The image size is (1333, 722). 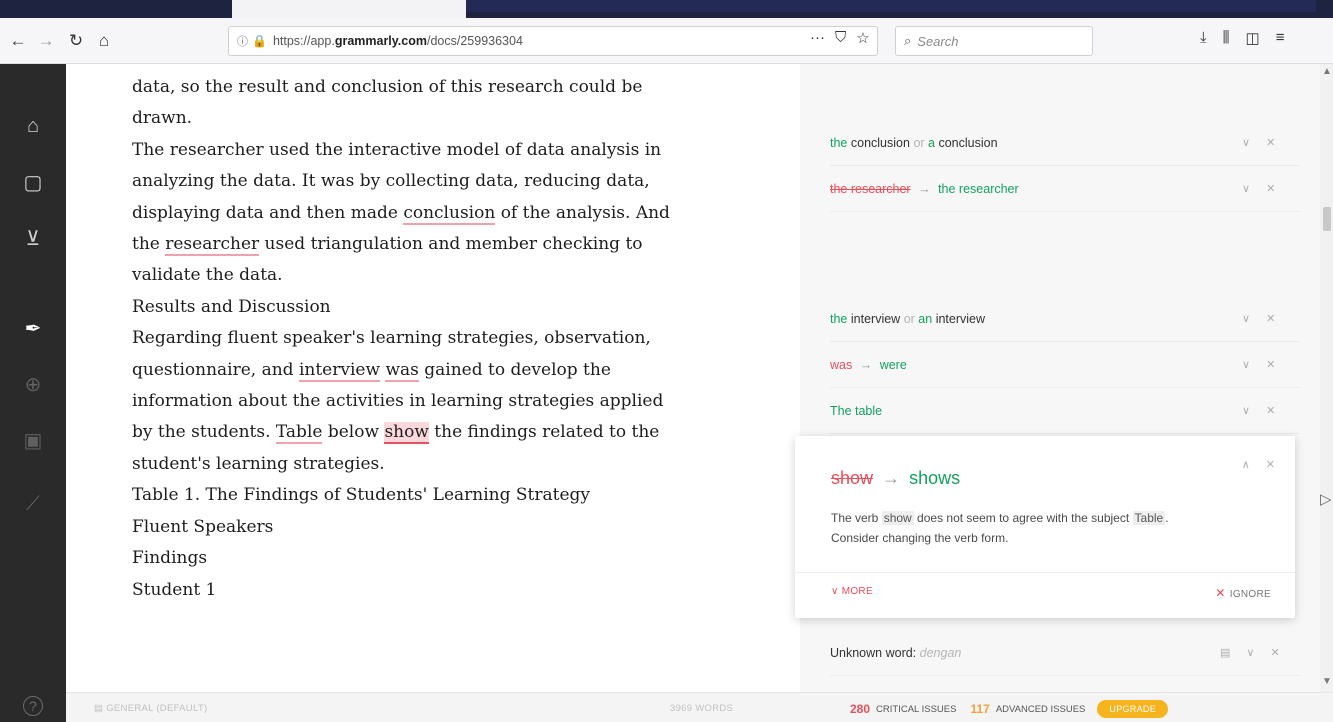 I want to click on document-line: Student 1, so click(x=452, y=590).